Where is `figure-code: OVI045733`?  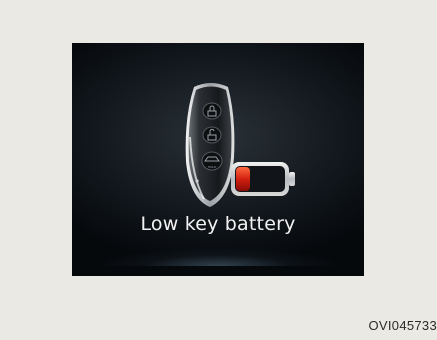 figure-code: OVI045733 is located at coordinates (402, 325).